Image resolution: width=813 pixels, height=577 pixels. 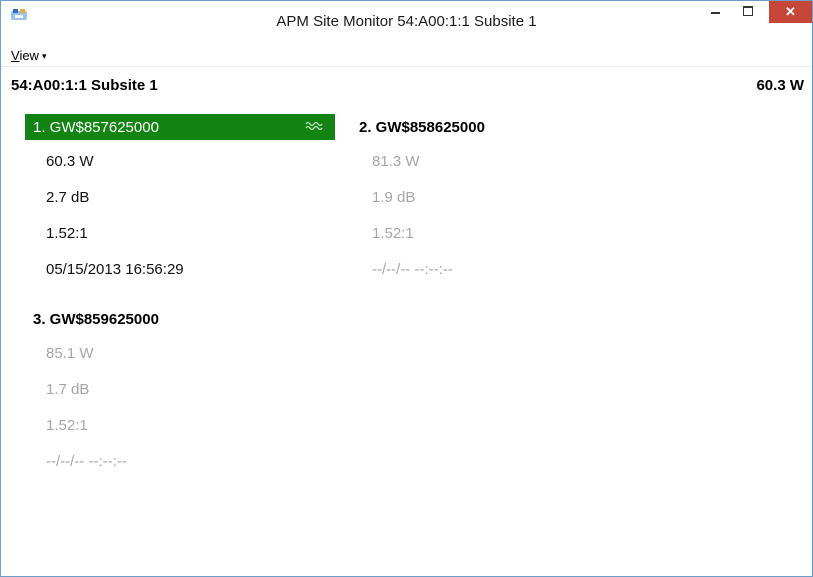 I want to click on channel-return-loss: 1.9 dB, so click(x=394, y=197).